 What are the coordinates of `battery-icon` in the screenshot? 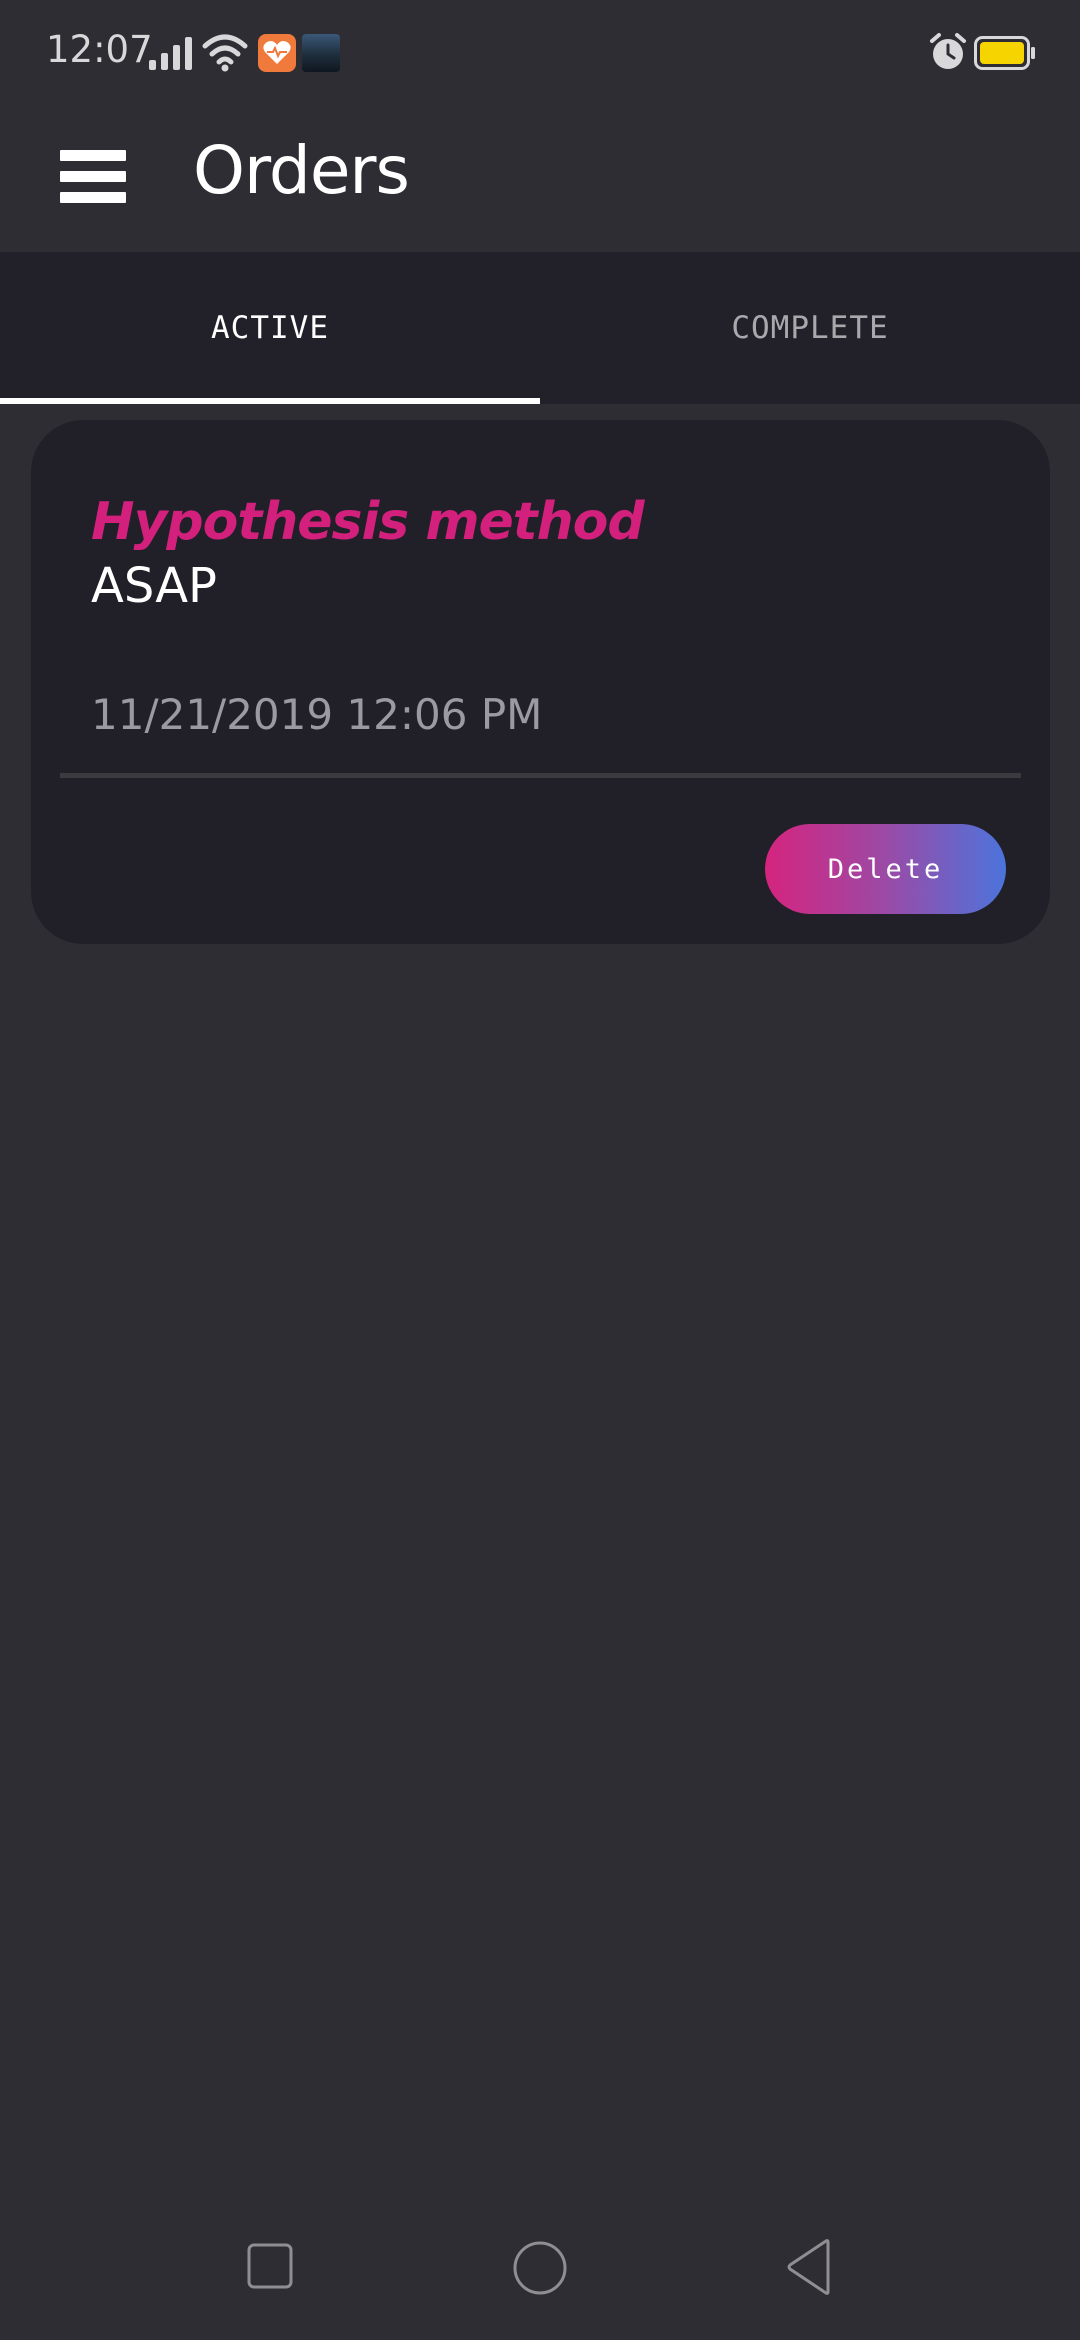 It's located at (1004, 53).